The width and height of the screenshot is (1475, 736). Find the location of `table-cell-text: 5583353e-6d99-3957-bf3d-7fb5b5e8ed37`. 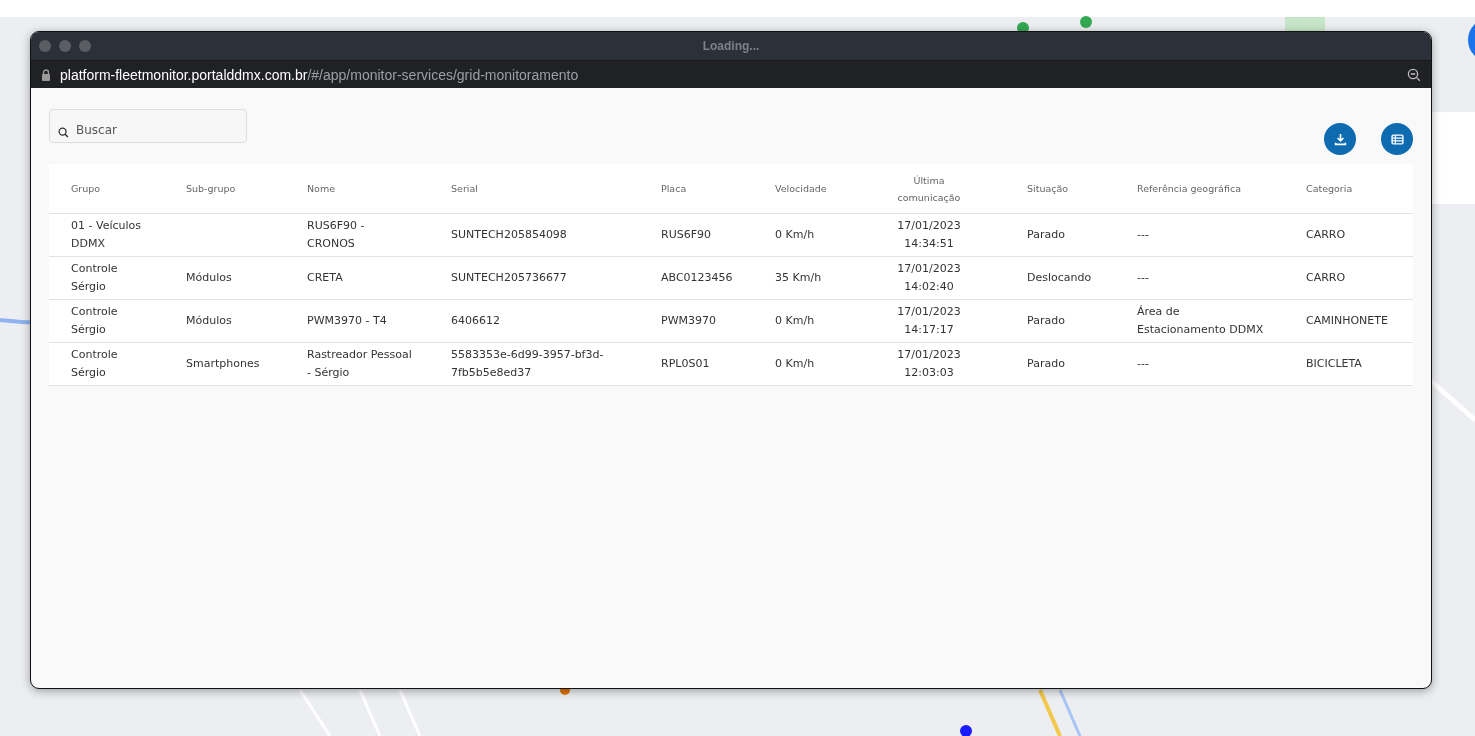

table-cell-text: 5583353e-6d99-3957-bf3d-7fb5b5e8ed37 is located at coordinates (528, 364).